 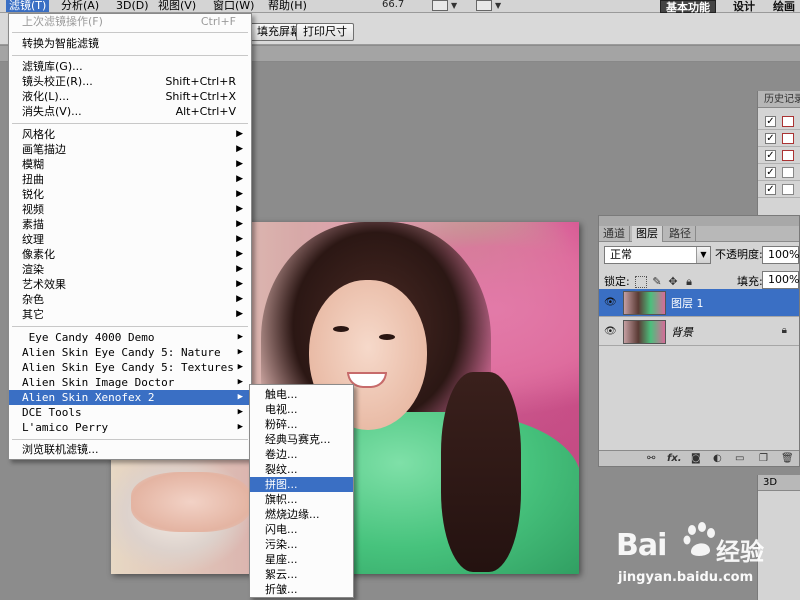 I want to click on workspace-design-button: 设计, so click(x=744, y=6).